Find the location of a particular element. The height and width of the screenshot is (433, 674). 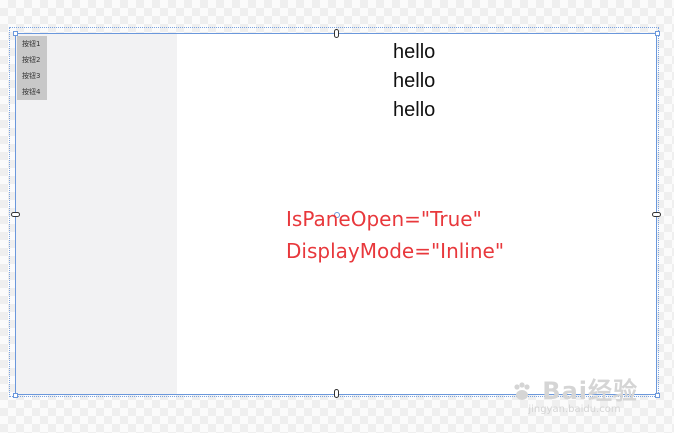

resize-handle-bottom is located at coordinates (336, 393).